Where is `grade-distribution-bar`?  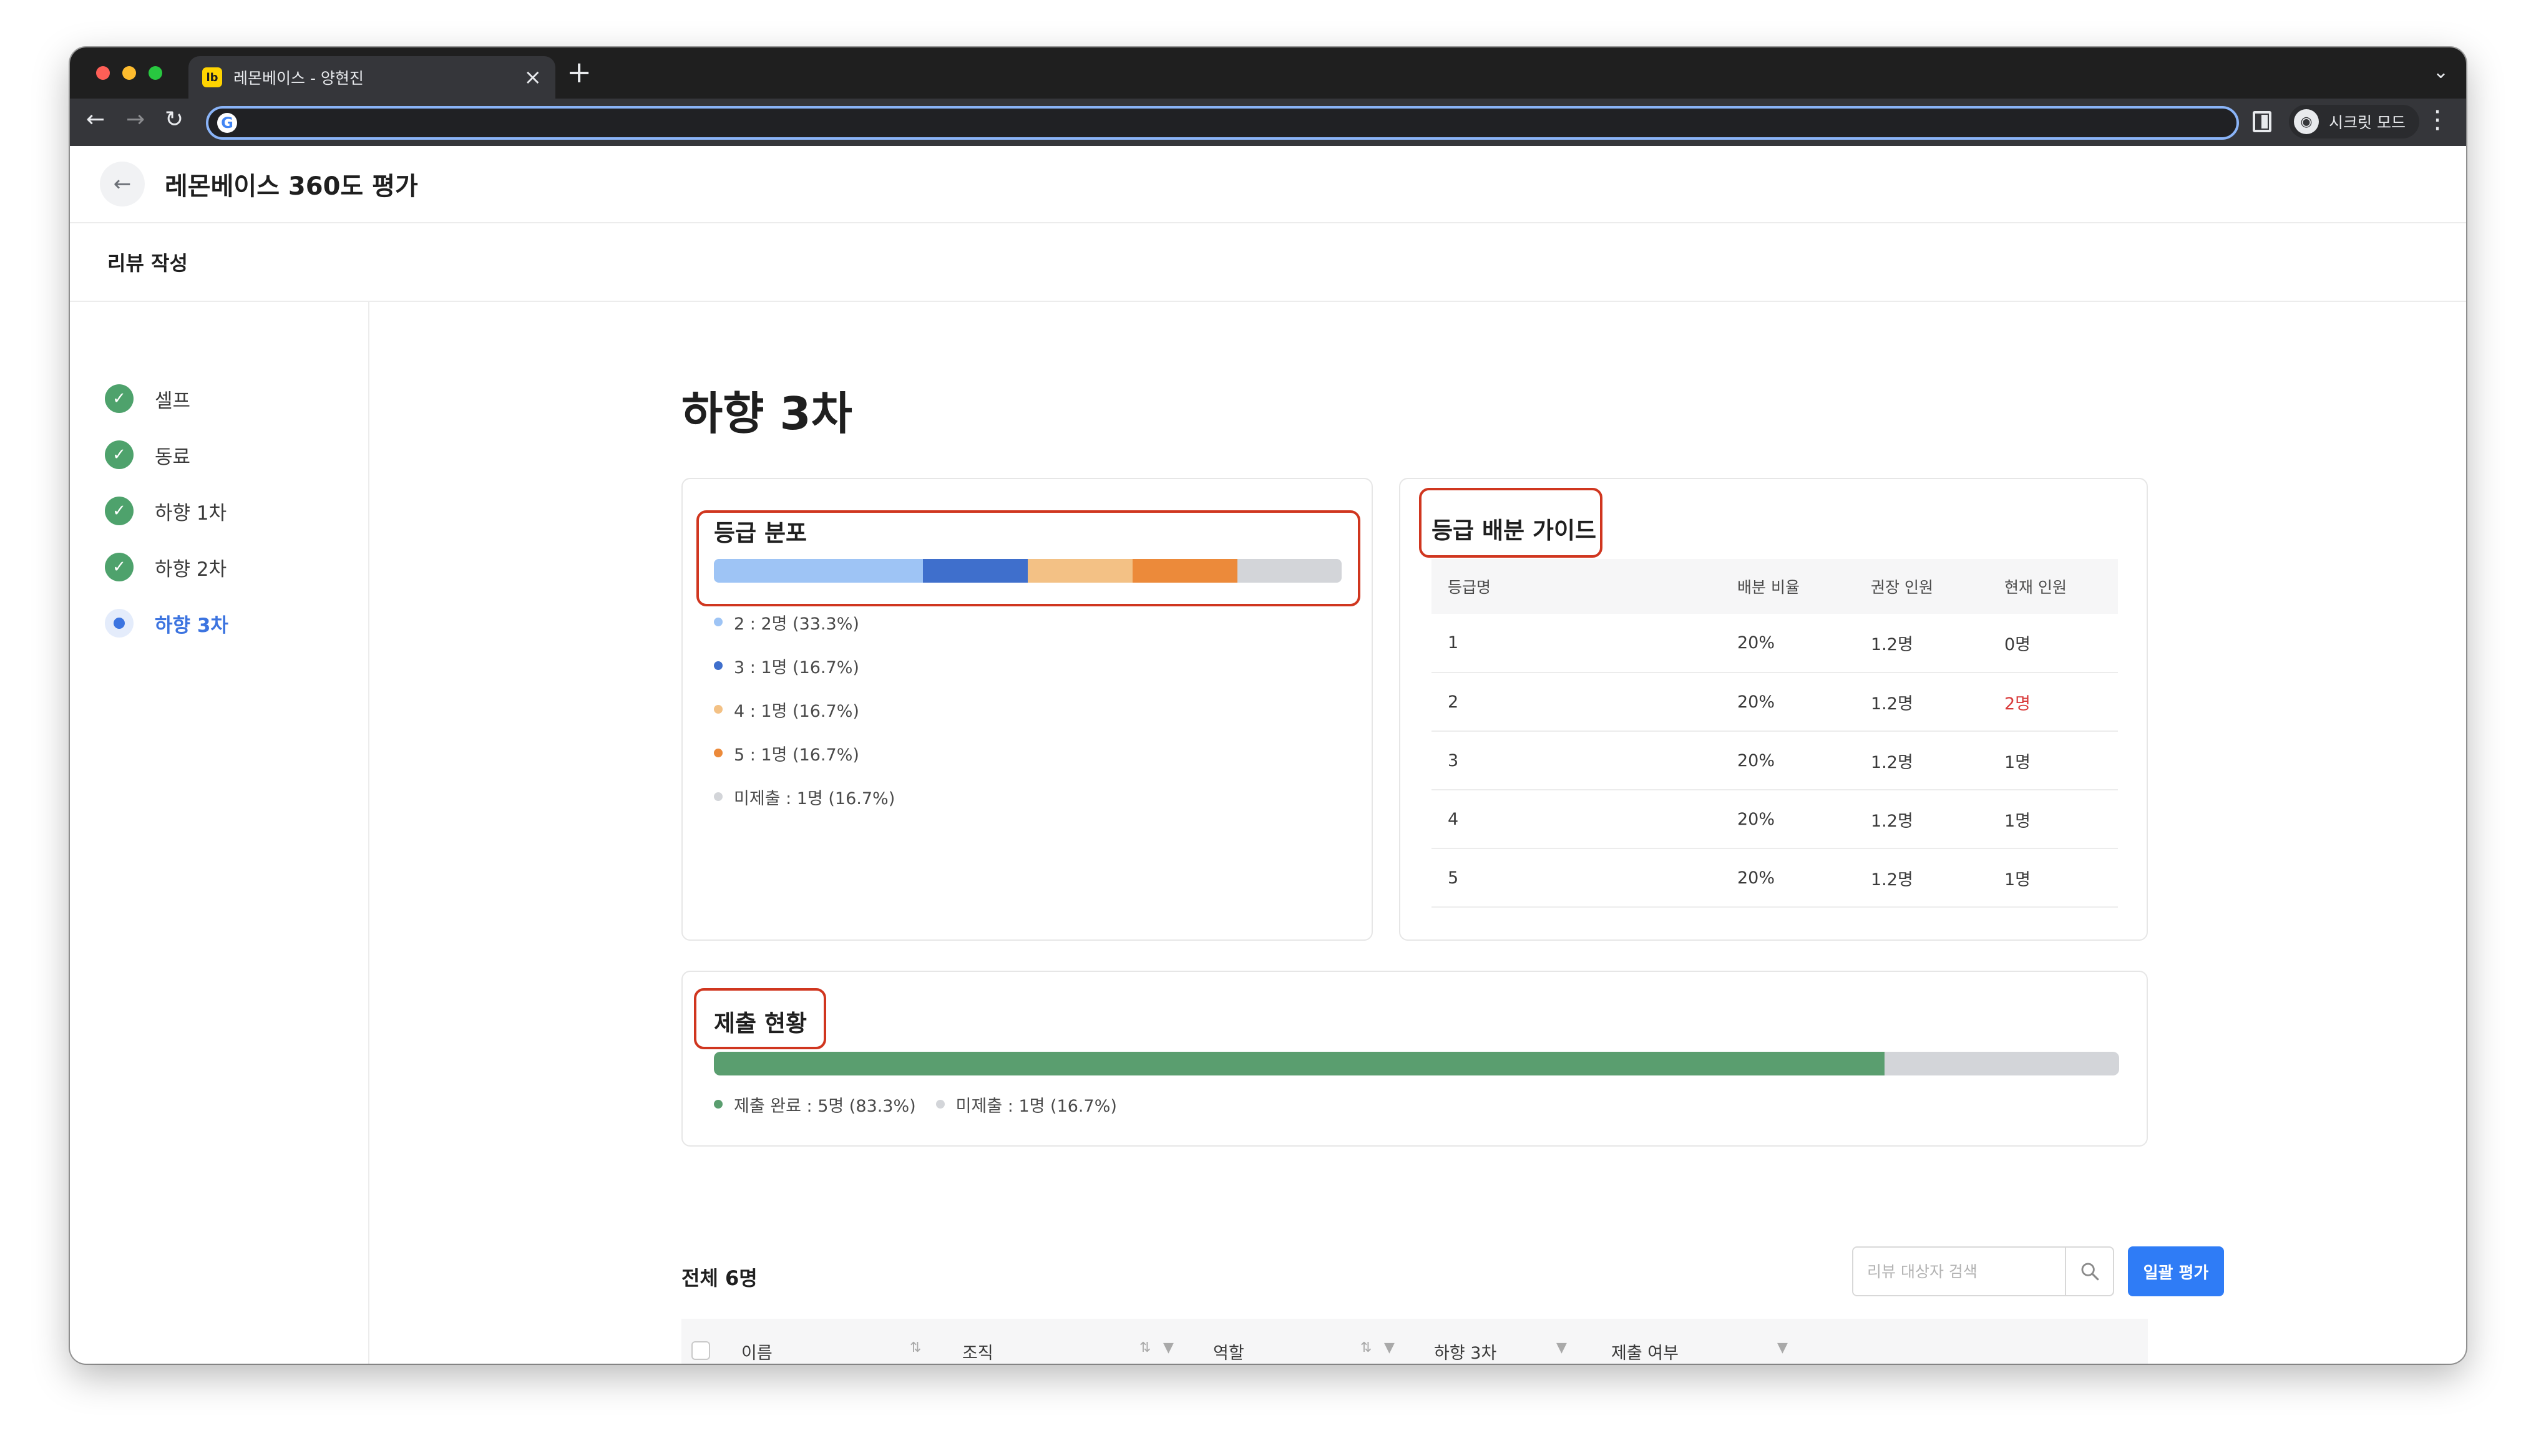
grade-distribution-bar is located at coordinates (1028, 571).